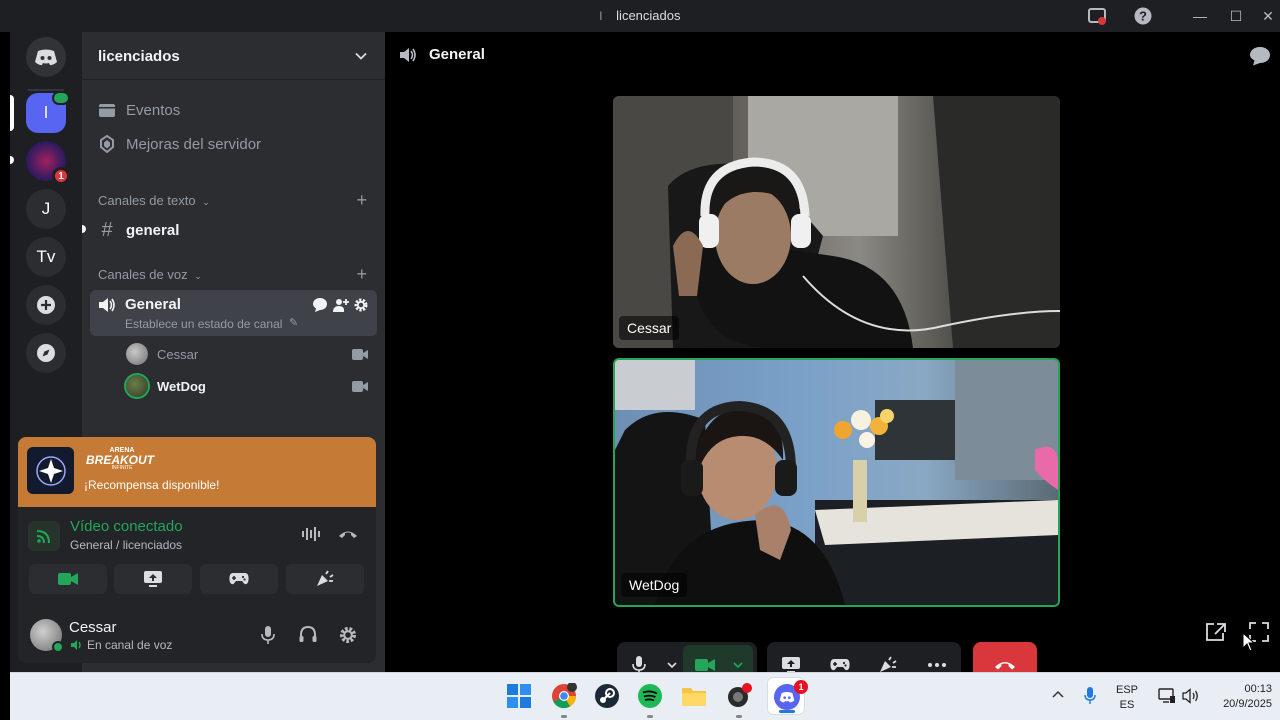 This screenshot has height=720, width=1280. I want to click on spotify-icon, so click(650, 696).